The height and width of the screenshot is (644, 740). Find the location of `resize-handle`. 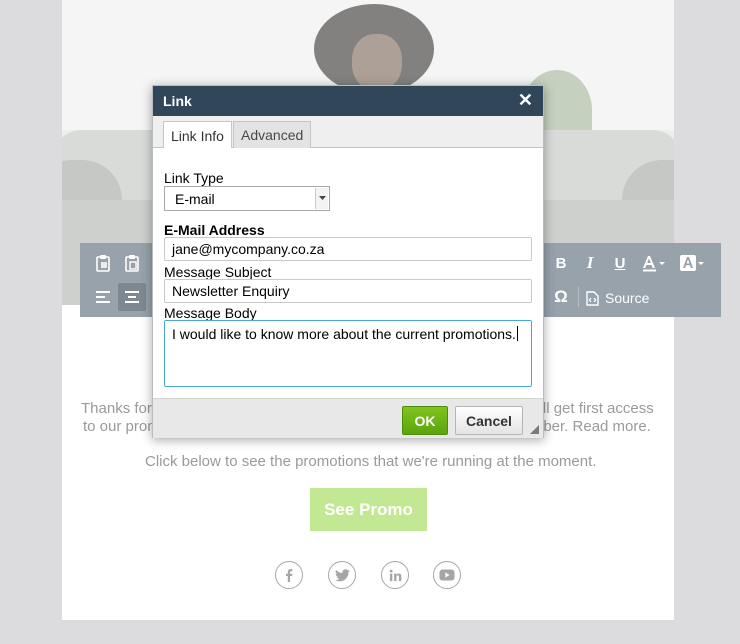

resize-handle is located at coordinates (534, 429).